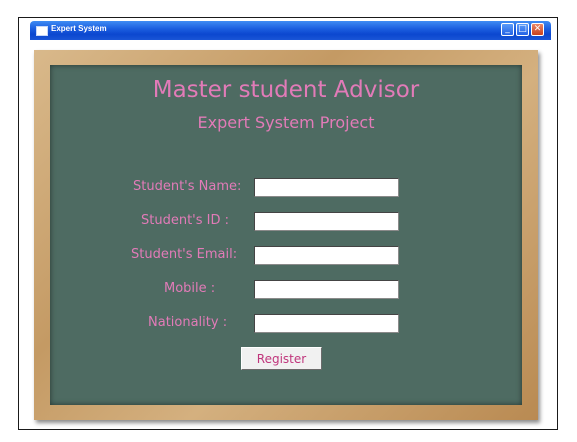 This screenshot has height=442, width=577. I want to click on student-name-input, so click(326, 187).